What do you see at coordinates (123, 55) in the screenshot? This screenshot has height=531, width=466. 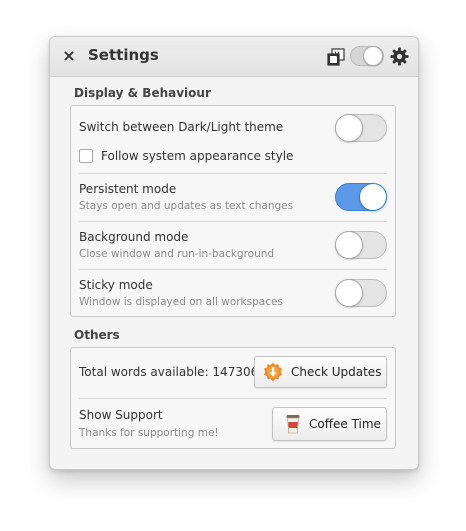 I see `window-title: Settings` at bounding box center [123, 55].